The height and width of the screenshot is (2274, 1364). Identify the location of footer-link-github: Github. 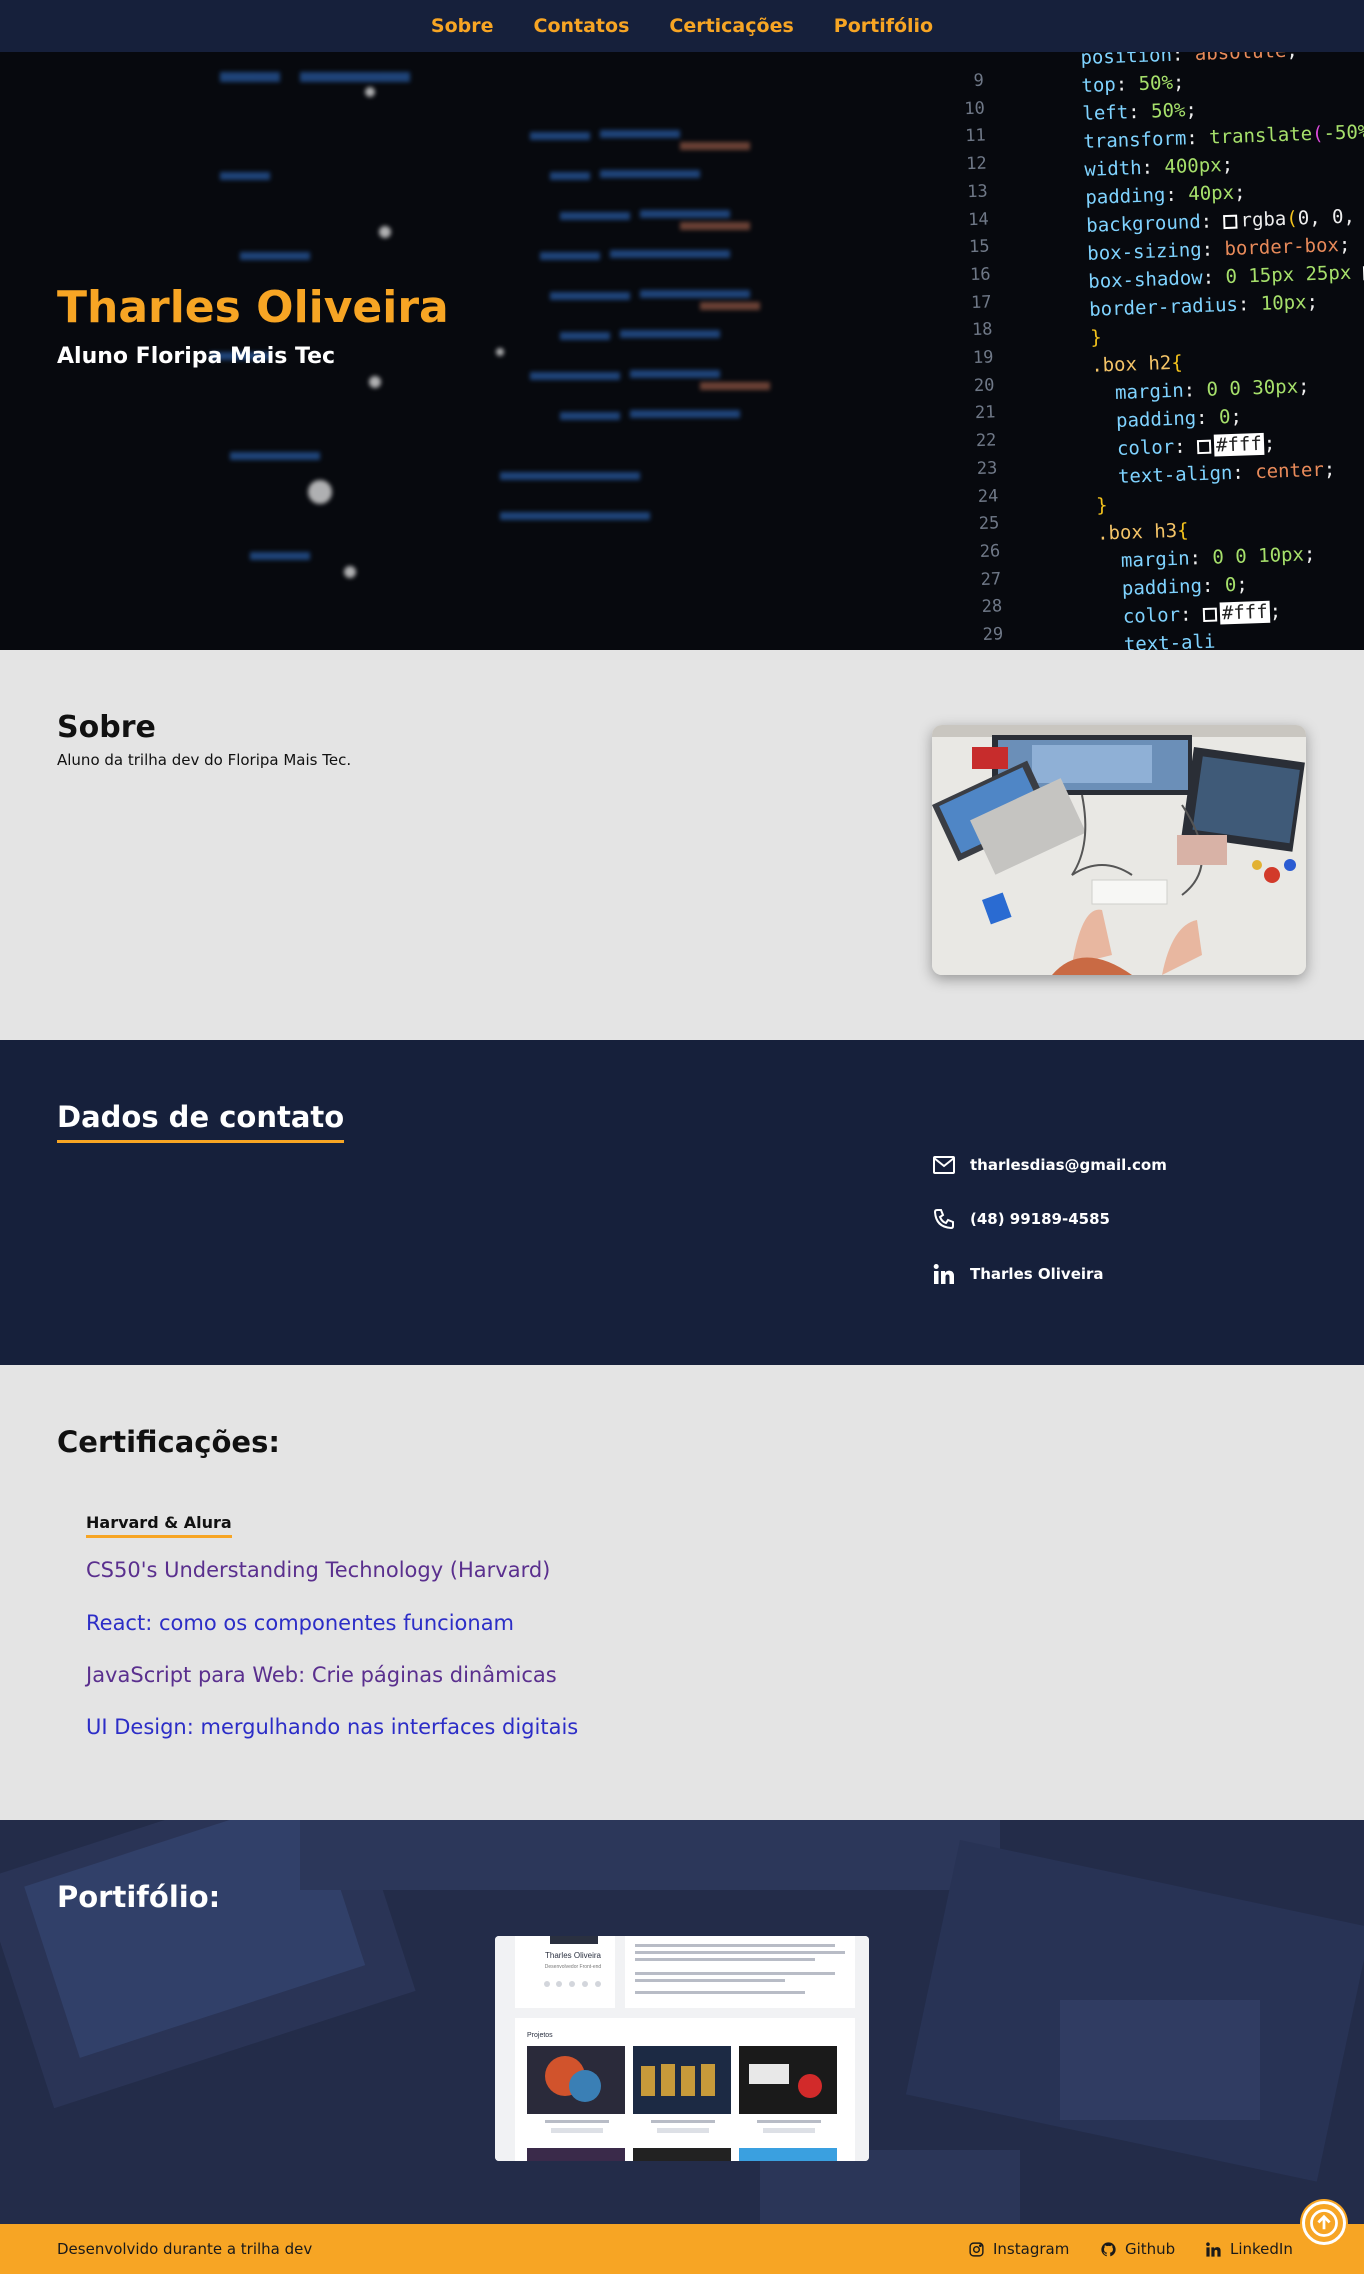
(1137, 2249).